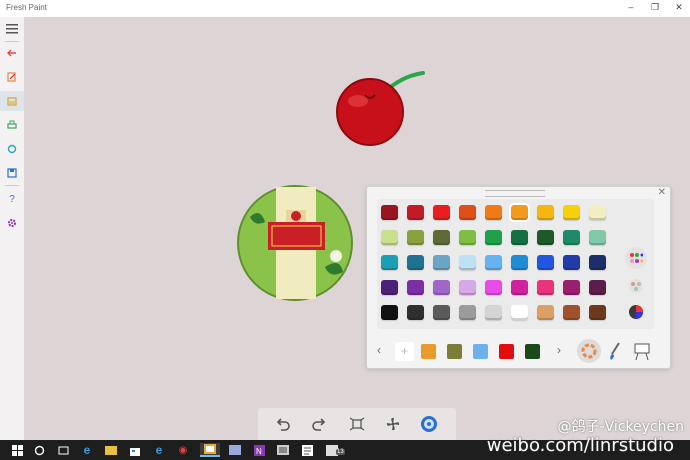  I want to click on left-sidebar: ?, so click(12, 228).